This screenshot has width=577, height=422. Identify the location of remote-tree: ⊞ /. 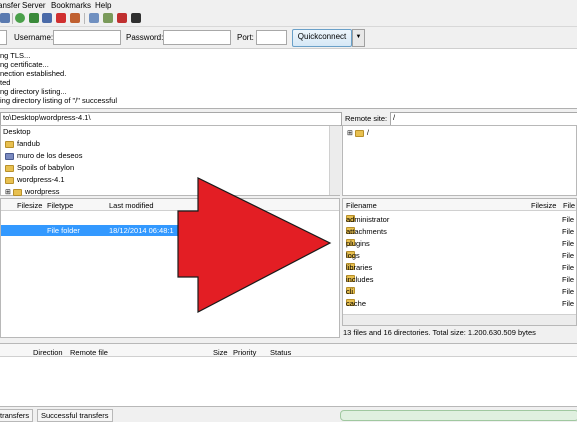
(459, 160).